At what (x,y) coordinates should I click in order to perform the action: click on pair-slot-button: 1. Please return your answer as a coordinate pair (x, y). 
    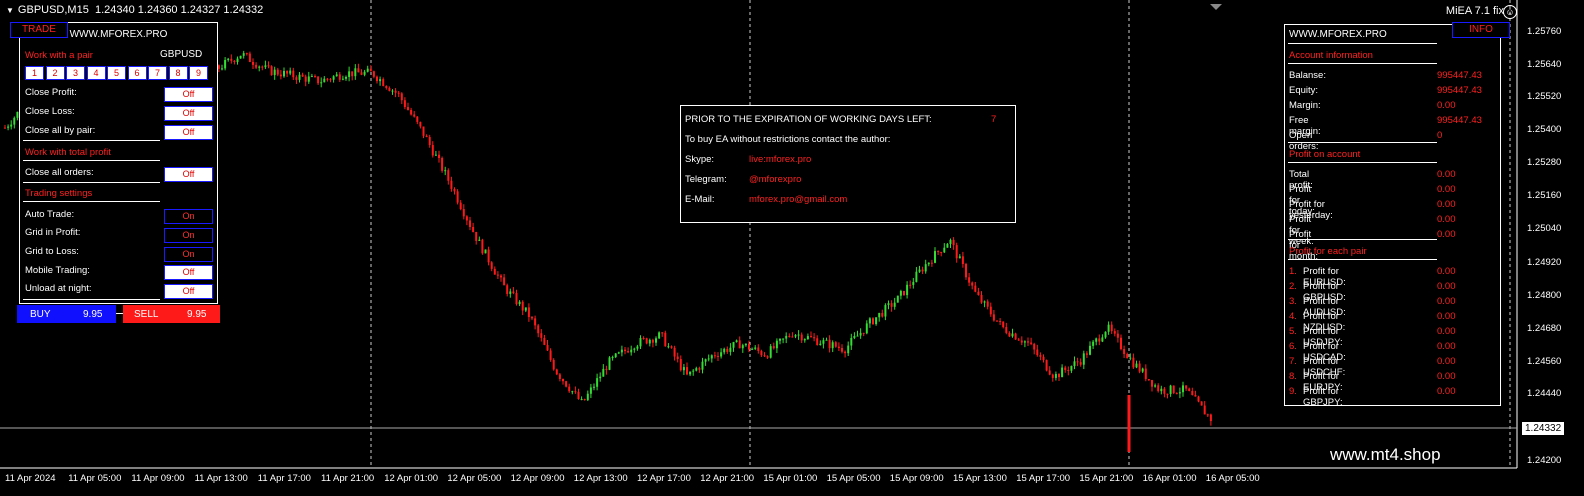
    Looking at the image, I should click on (34, 73).